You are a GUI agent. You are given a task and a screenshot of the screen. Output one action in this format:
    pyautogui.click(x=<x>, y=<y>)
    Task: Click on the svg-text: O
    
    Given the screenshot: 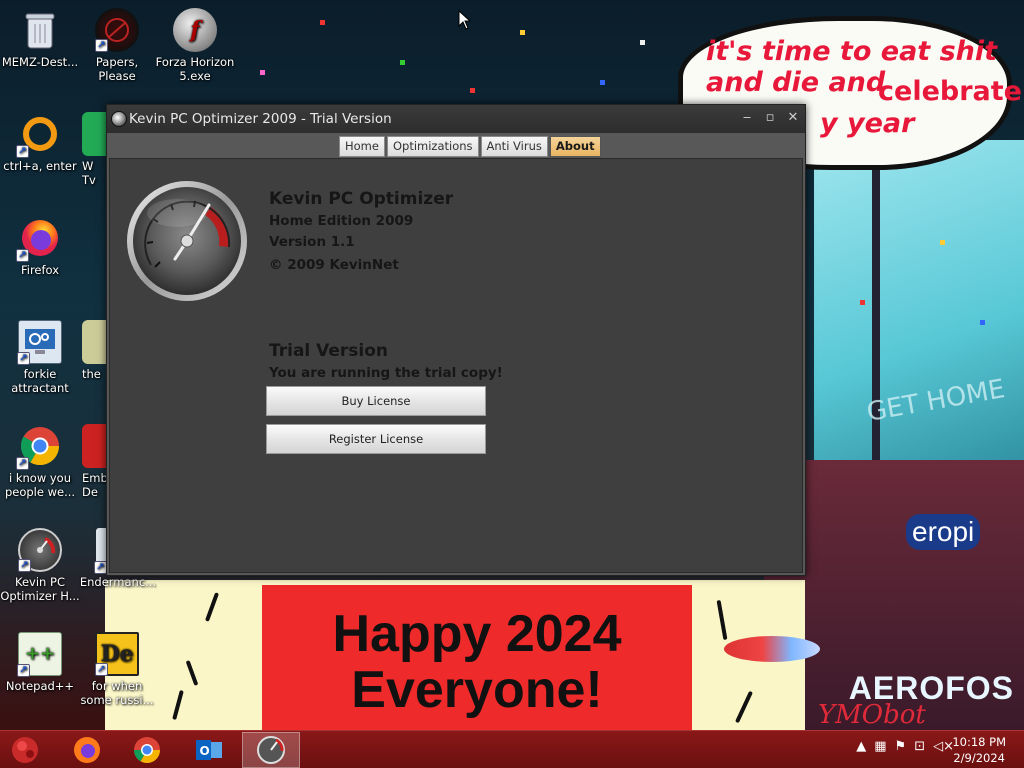 What is the action you would take?
    pyautogui.click(x=205, y=751)
    